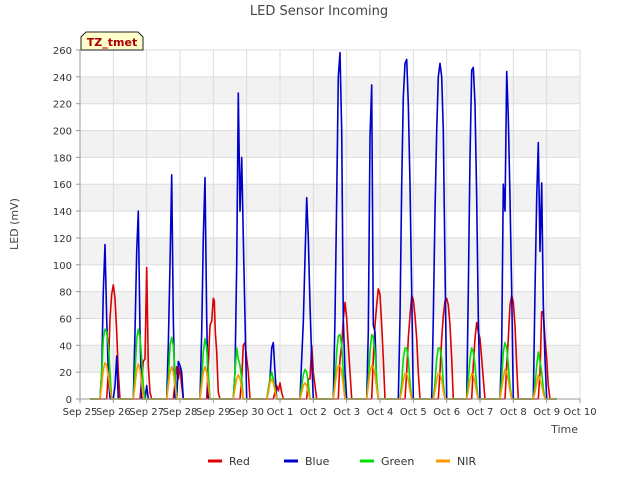  I want to click on y-tick-label: 60, so click(65, 319).